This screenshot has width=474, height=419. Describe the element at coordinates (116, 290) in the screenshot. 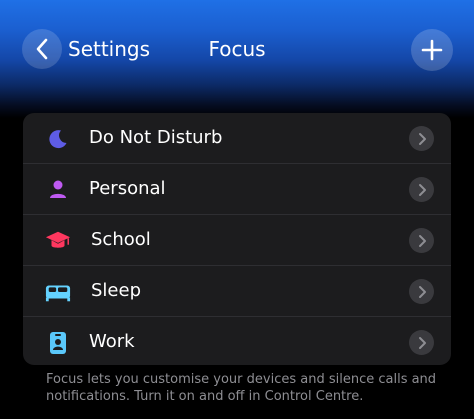

I see `focus-item-label: Sleep` at that location.